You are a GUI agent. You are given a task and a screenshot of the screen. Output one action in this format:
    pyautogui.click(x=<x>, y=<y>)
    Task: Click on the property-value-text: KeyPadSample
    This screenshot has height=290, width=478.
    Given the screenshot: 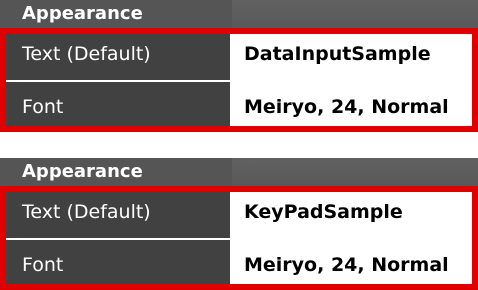 What is the action you would take?
    pyautogui.click(x=354, y=212)
    